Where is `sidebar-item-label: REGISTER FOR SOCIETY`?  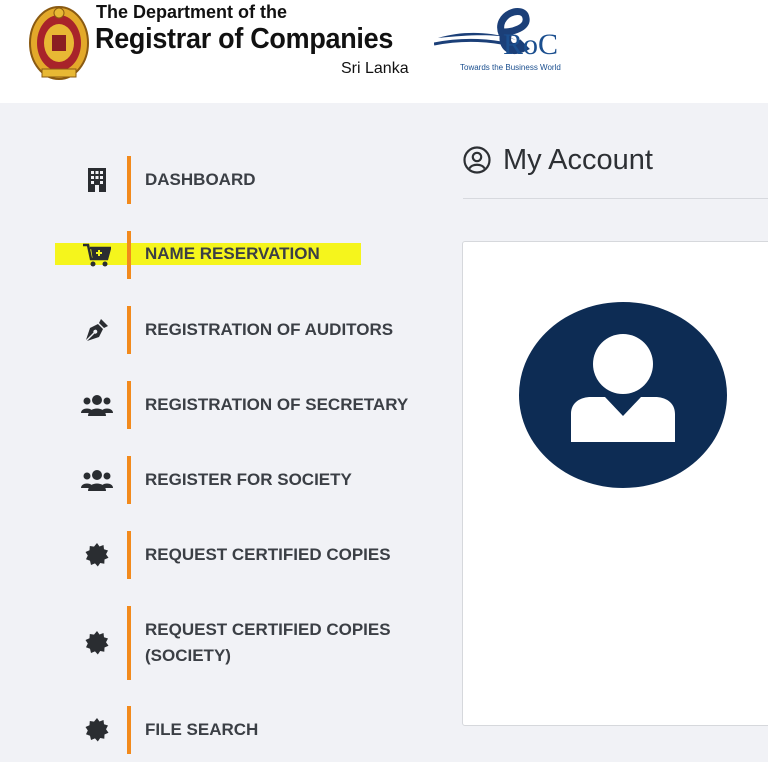 sidebar-item-label: REGISTER FOR SOCIETY is located at coordinates (248, 479).